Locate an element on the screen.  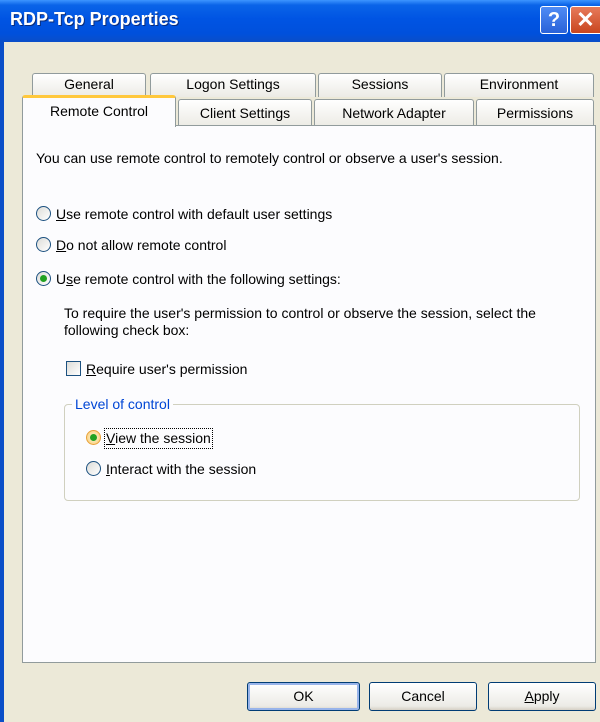
cancel-button: Cancel is located at coordinates (423, 696).